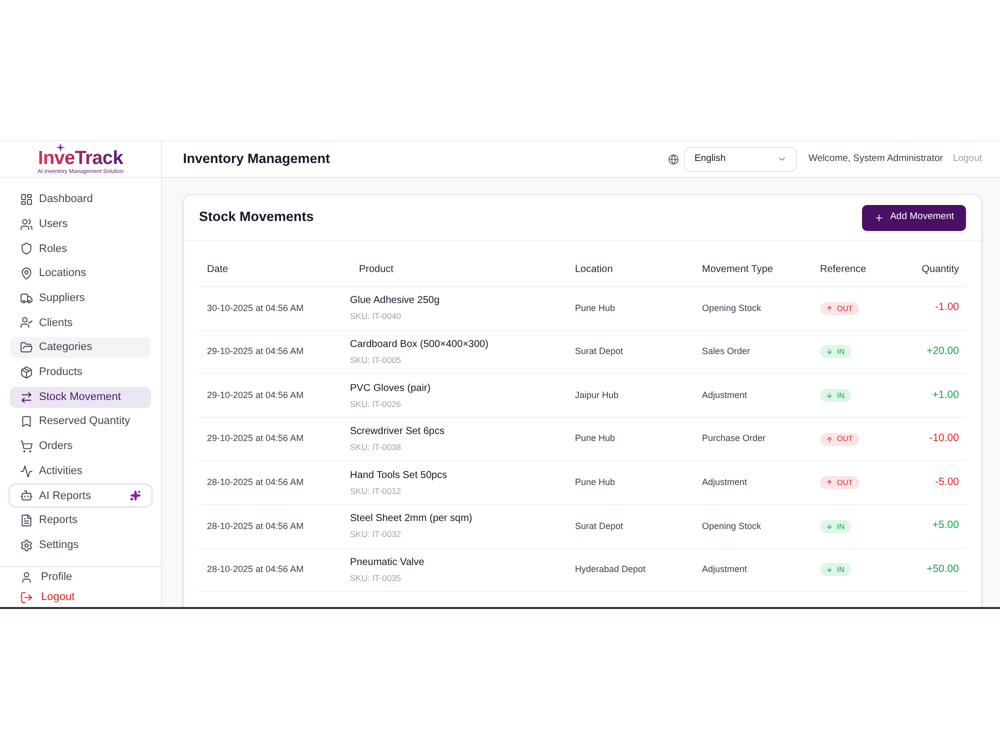 Image resolution: width=1000 pixels, height=750 pixels. What do you see at coordinates (135, 496) in the screenshot?
I see `sparkles-icon` at bounding box center [135, 496].